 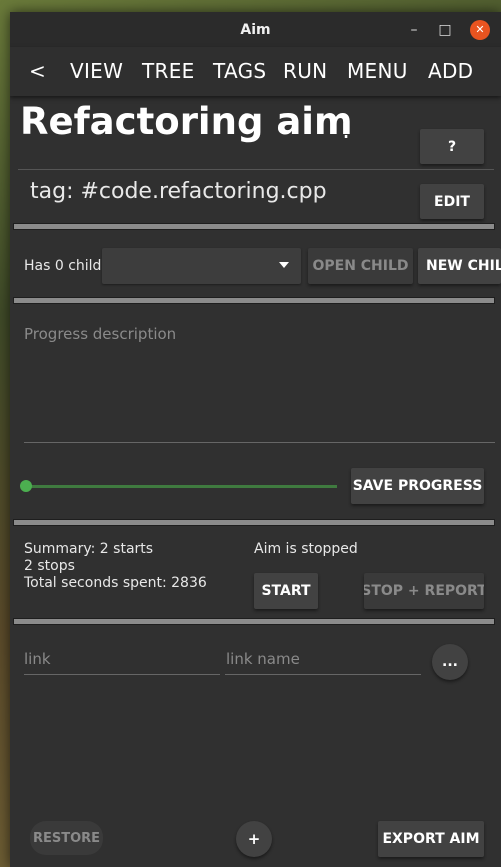 I want to click on divider, so click(x=256, y=169).